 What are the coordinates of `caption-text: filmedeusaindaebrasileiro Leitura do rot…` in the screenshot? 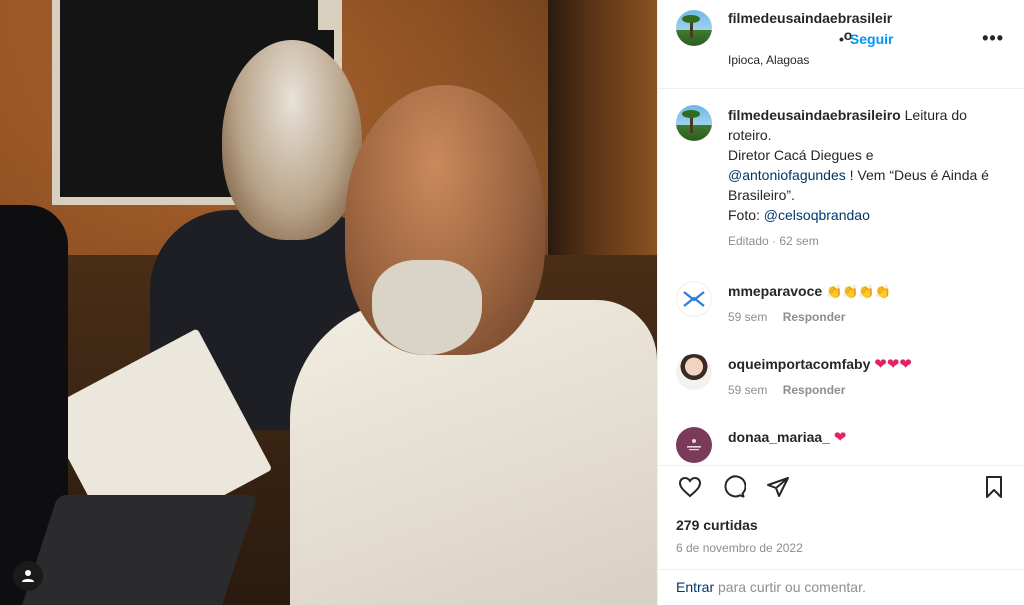 It's located at (868, 178).